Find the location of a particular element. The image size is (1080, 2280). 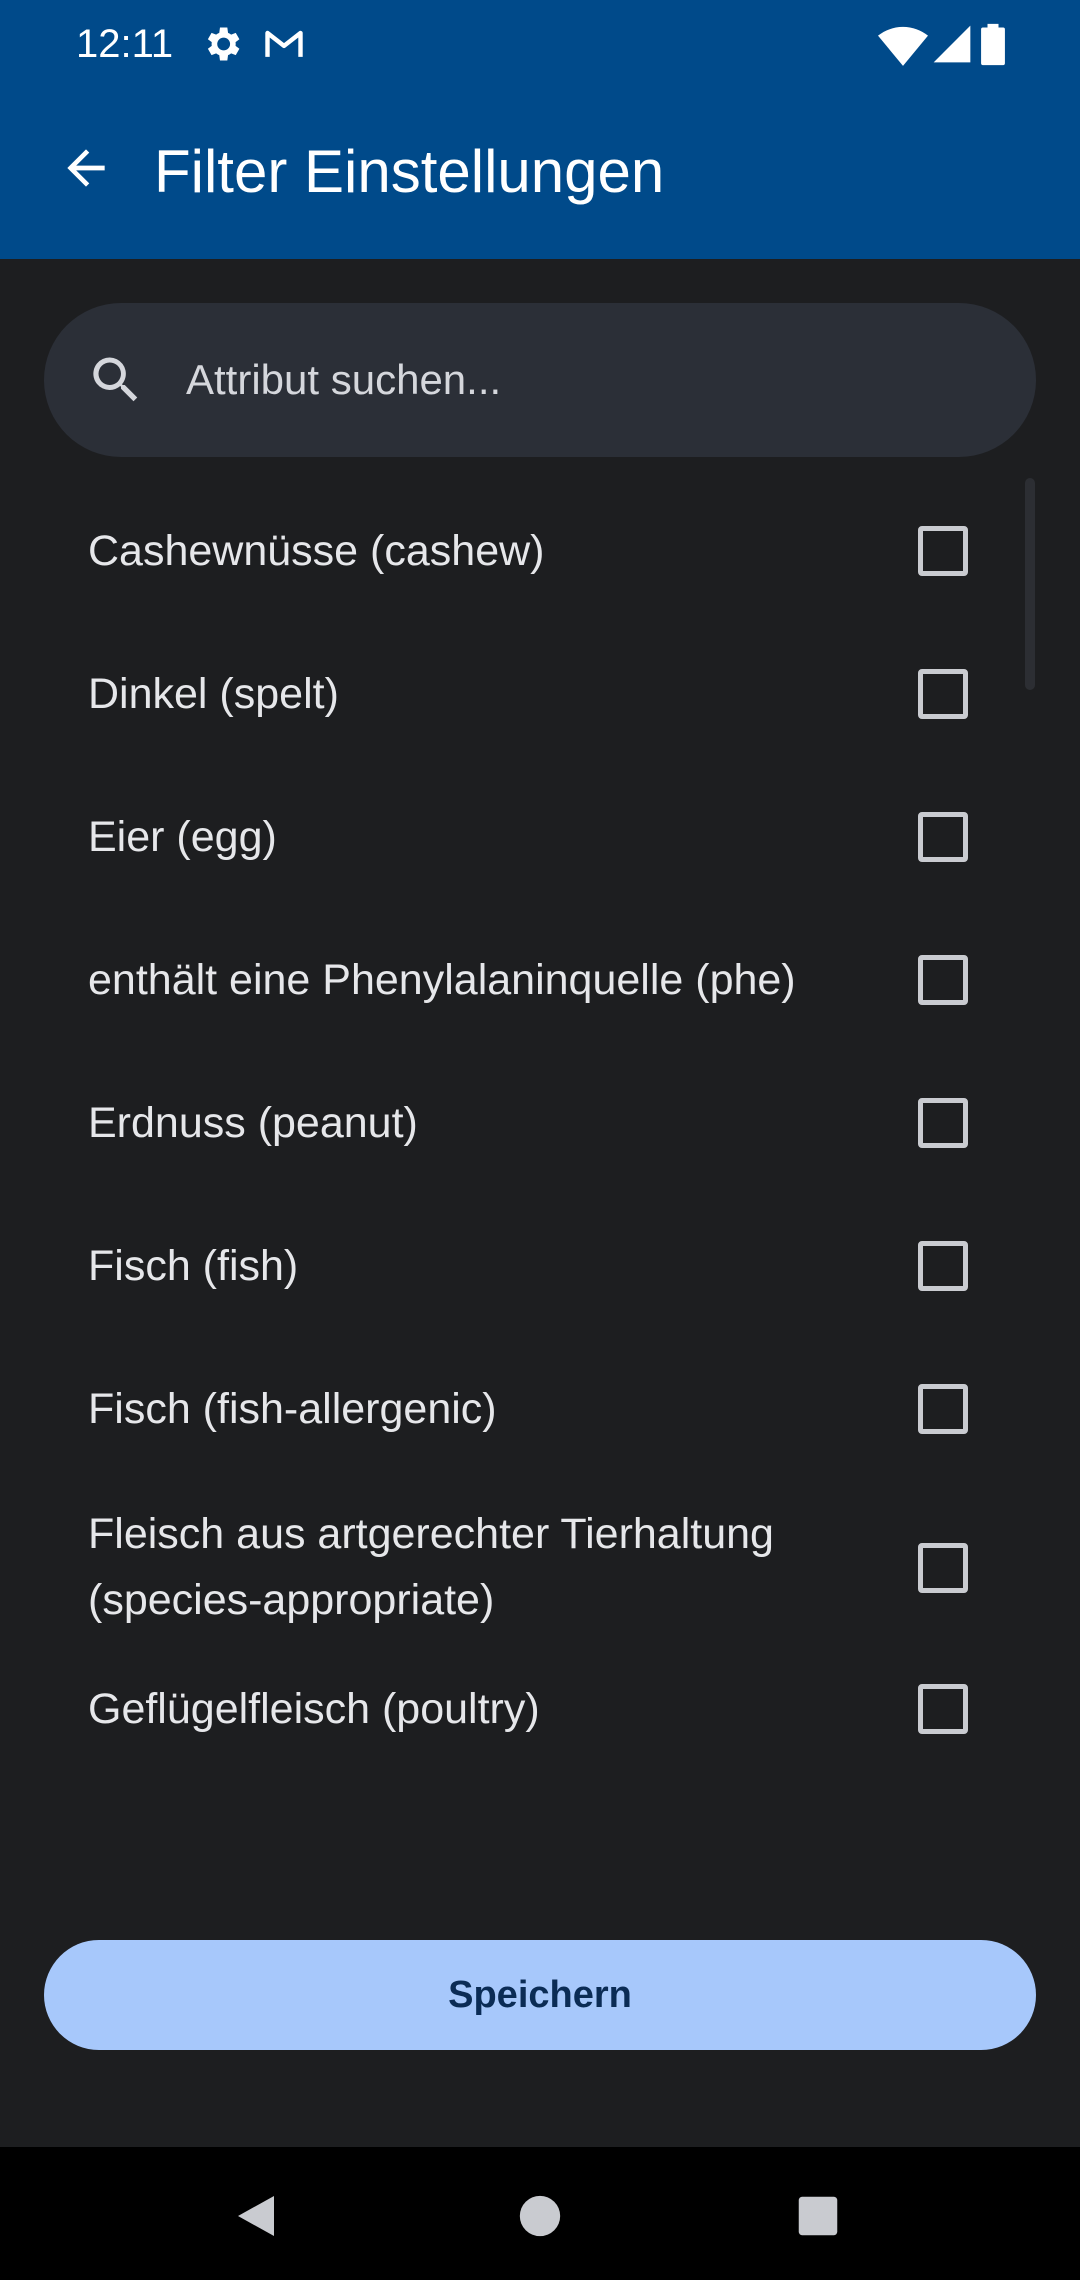

home-circle-icon is located at coordinates (540, 2216).